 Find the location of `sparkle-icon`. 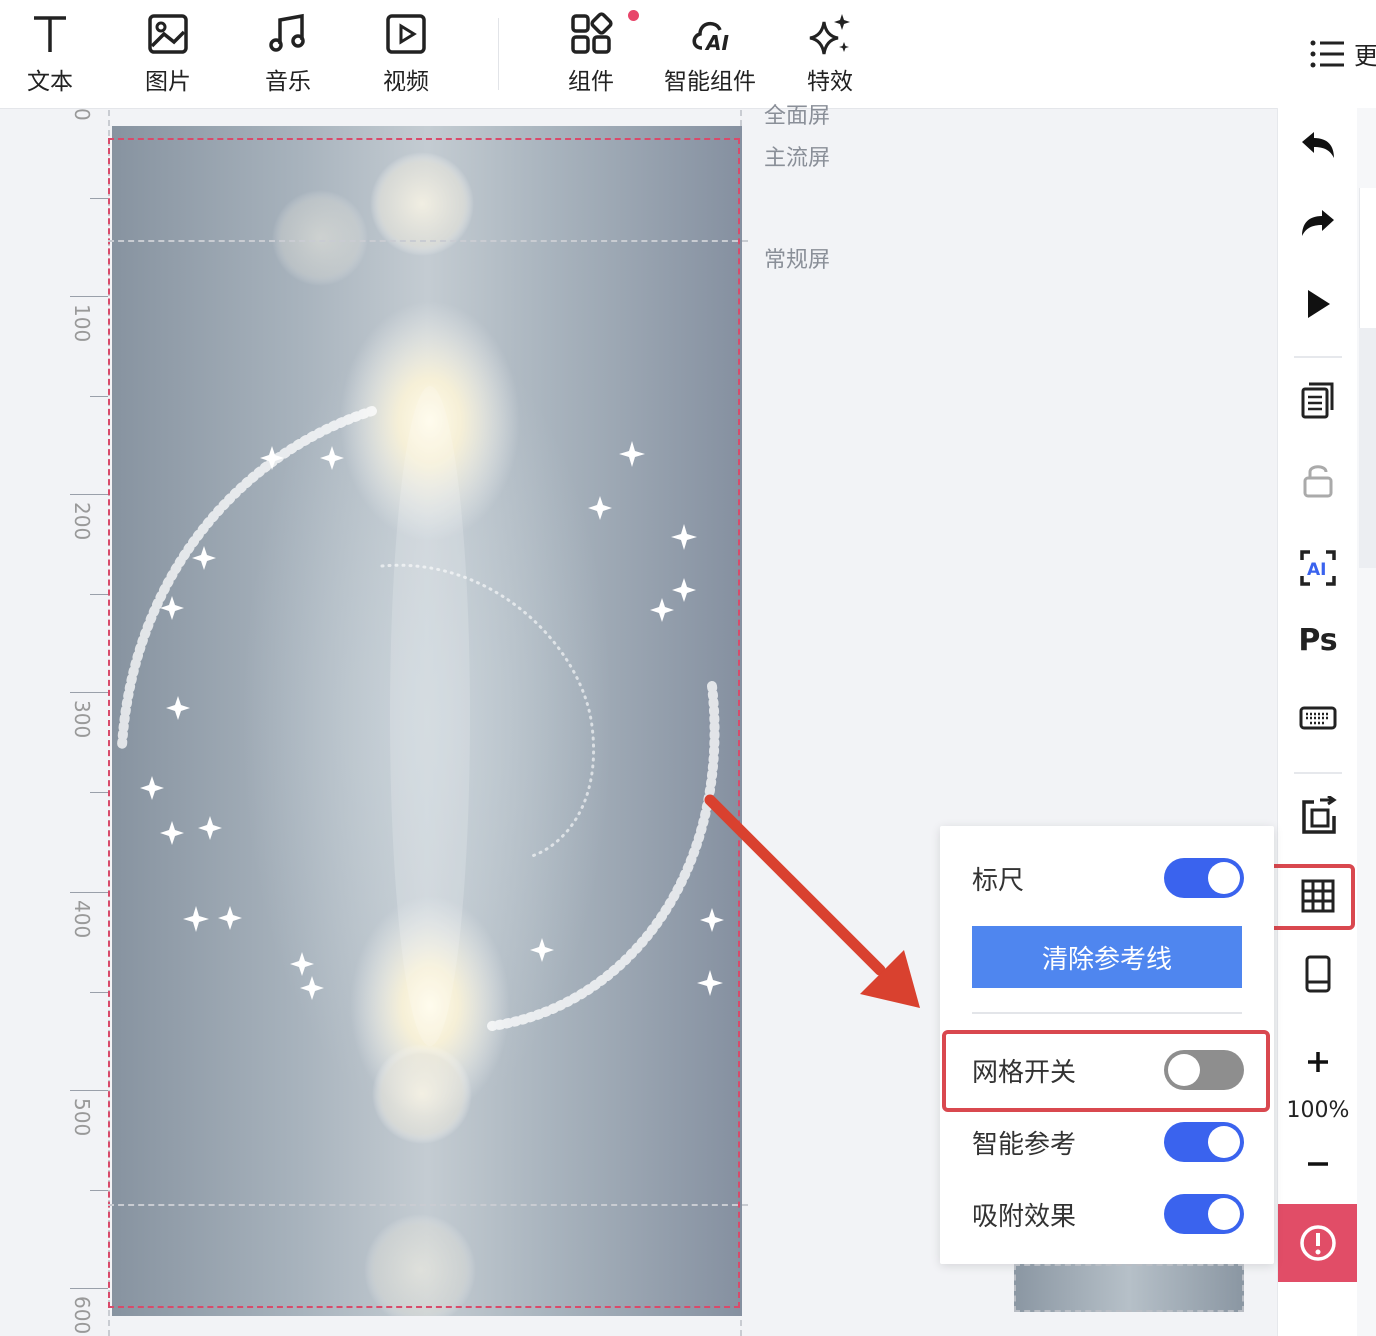

sparkle-icon is located at coordinates (829, 34).